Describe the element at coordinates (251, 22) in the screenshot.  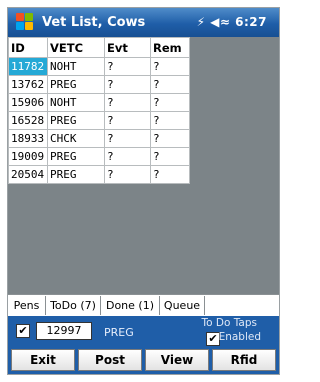
I see `clock: 6:27` at that location.